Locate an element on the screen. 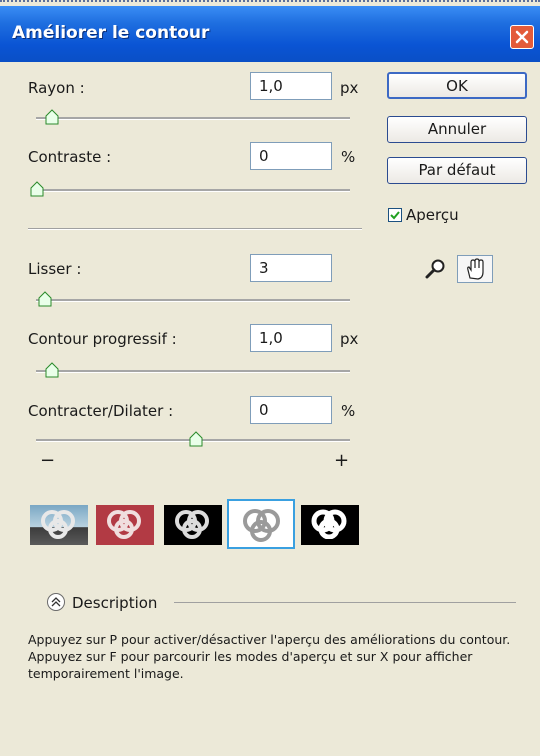  contrast-slider-thumb is located at coordinates (37, 189).